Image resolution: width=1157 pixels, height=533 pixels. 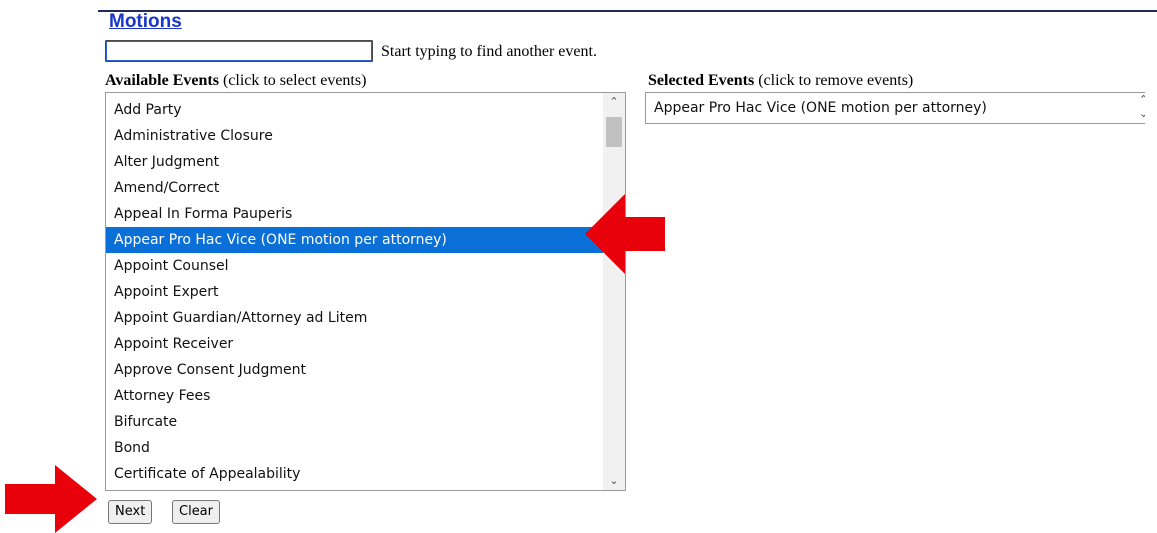 I want to click on selected-list-scrollbar: ⌃ ⌄, so click(x=1142, y=108).